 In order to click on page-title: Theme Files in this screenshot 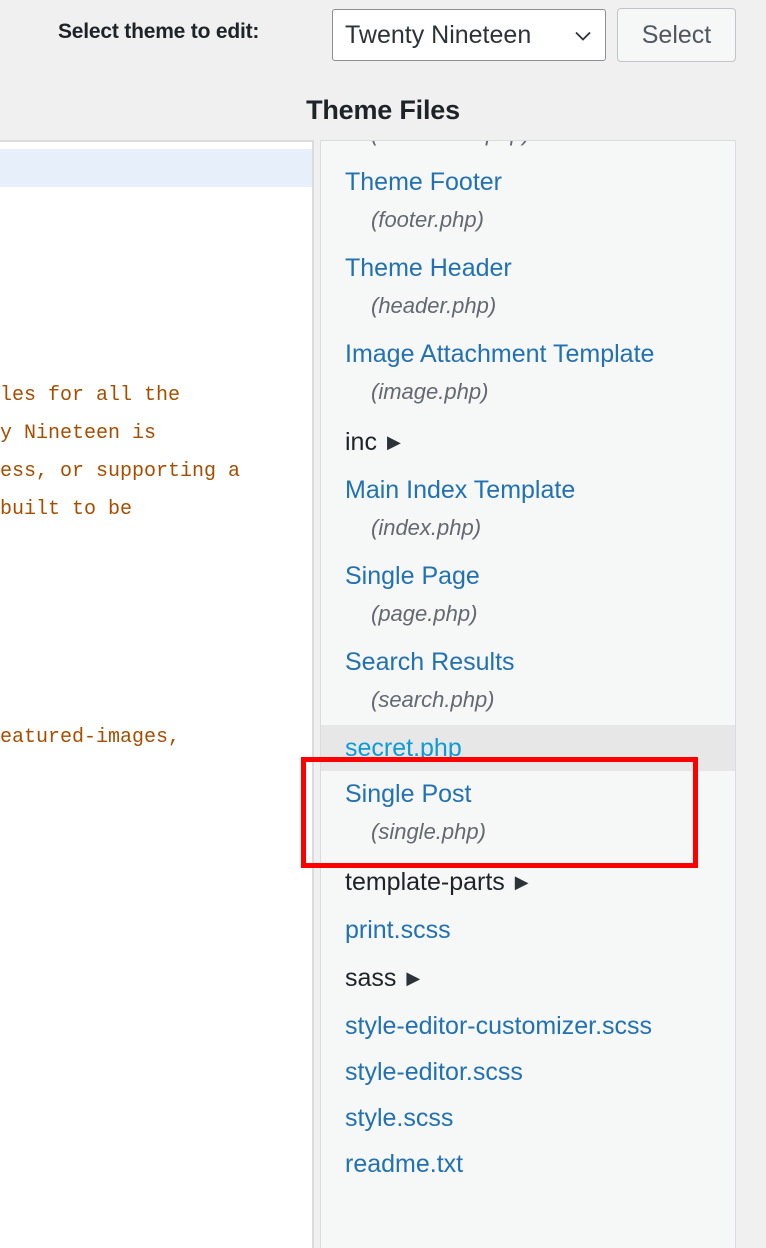, I will do `click(383, 110)`.